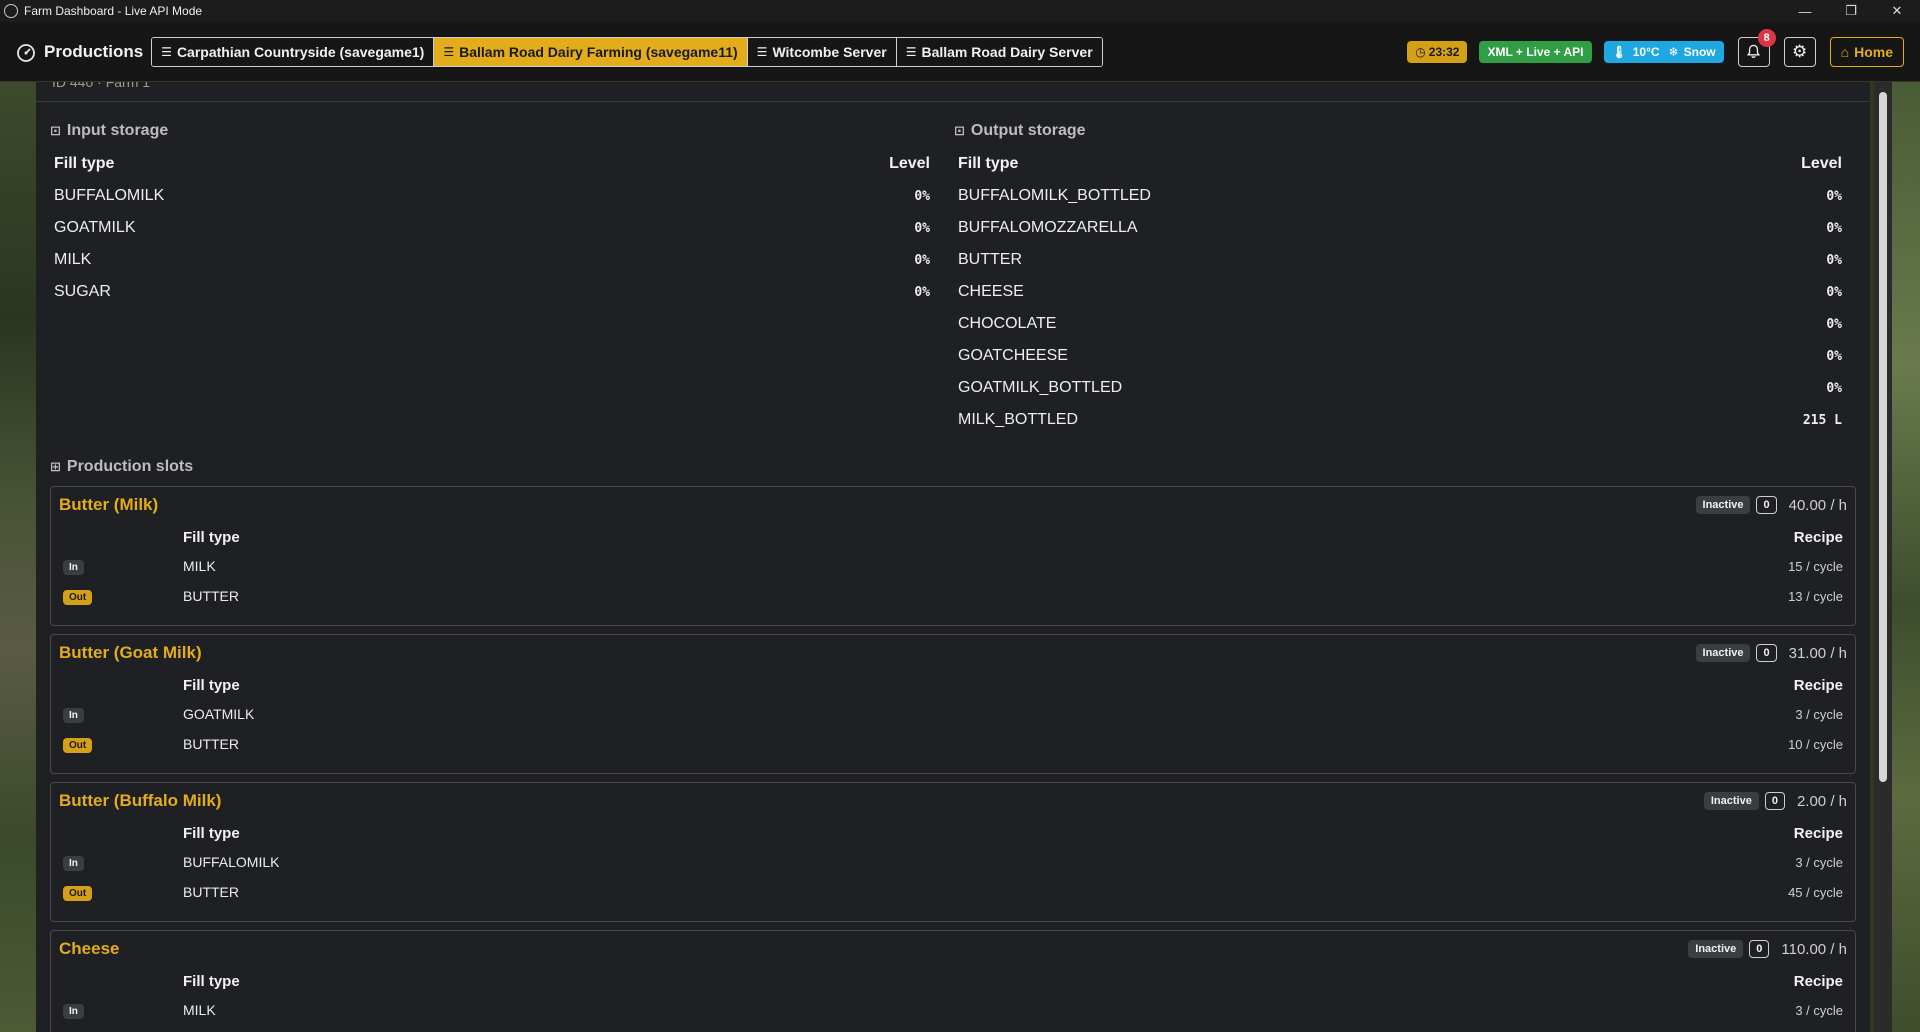 The image size is (1920, 1032). Describe the element at coordinates (1398, 260) in the screenshot. I see `table-row: BUTTER 0%` at that location.